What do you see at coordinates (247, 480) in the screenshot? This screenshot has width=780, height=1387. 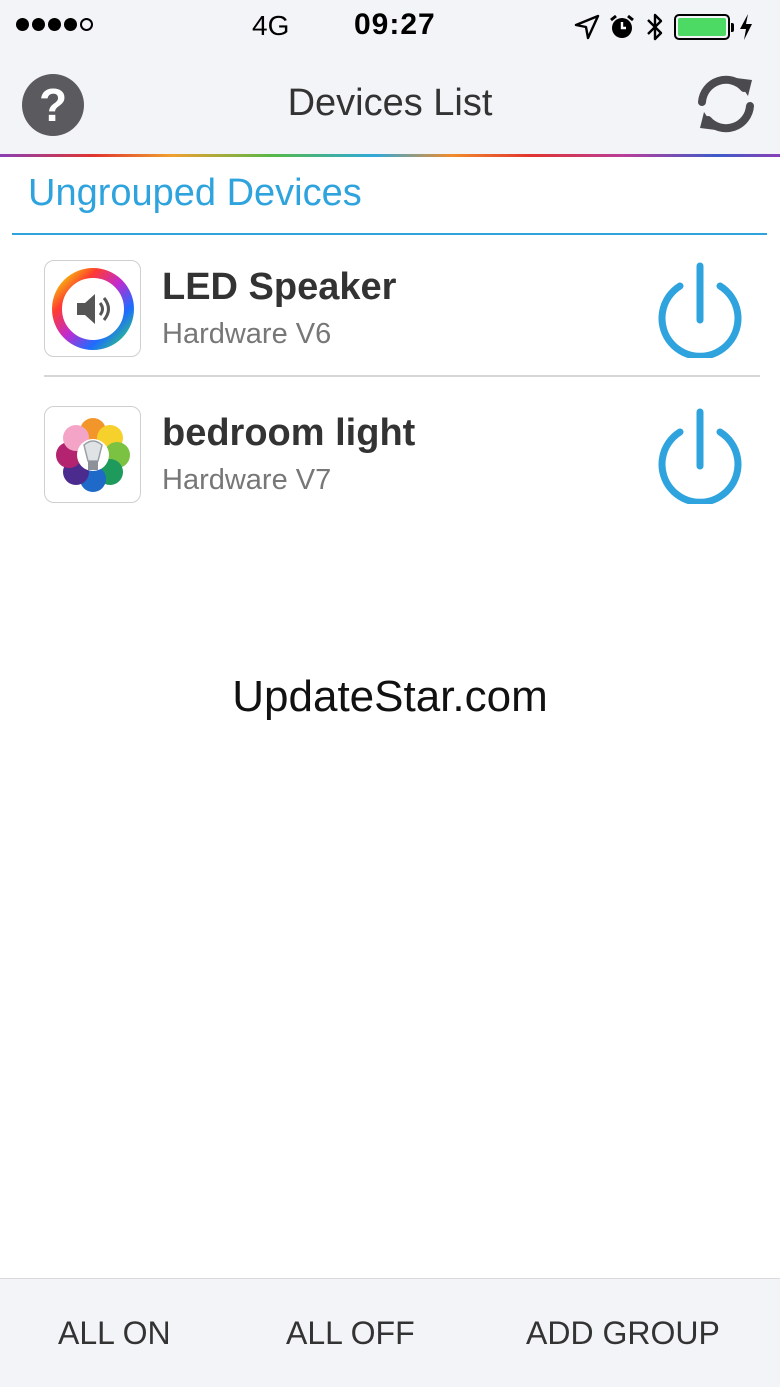 I see `device-hardware: Hardware V7` at bounding box center [247, 480].